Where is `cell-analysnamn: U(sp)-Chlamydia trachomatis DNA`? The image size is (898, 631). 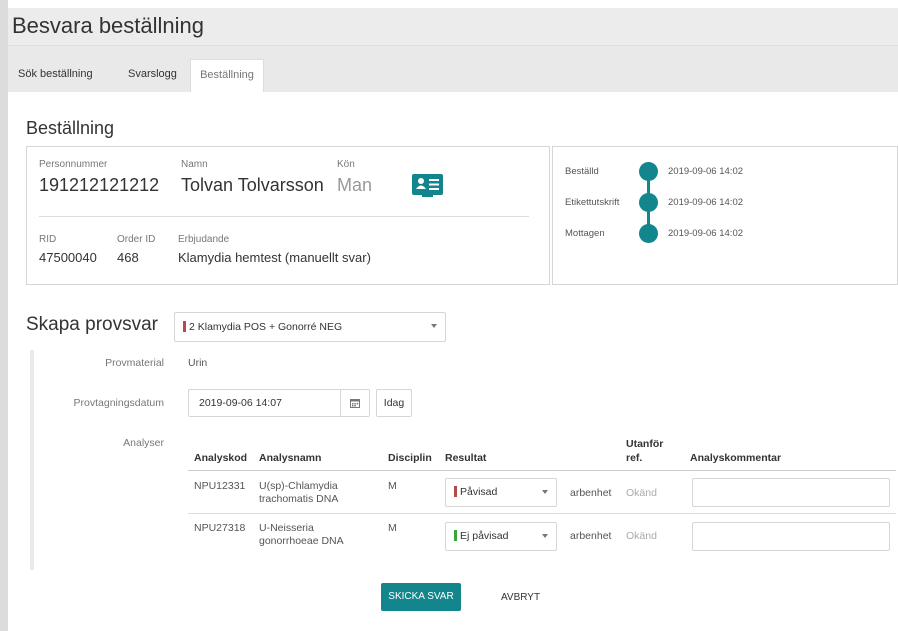
cell-analysnamn: U(sp)-Chlamydia trachomatis DNA is located at coordinates (298, 493).